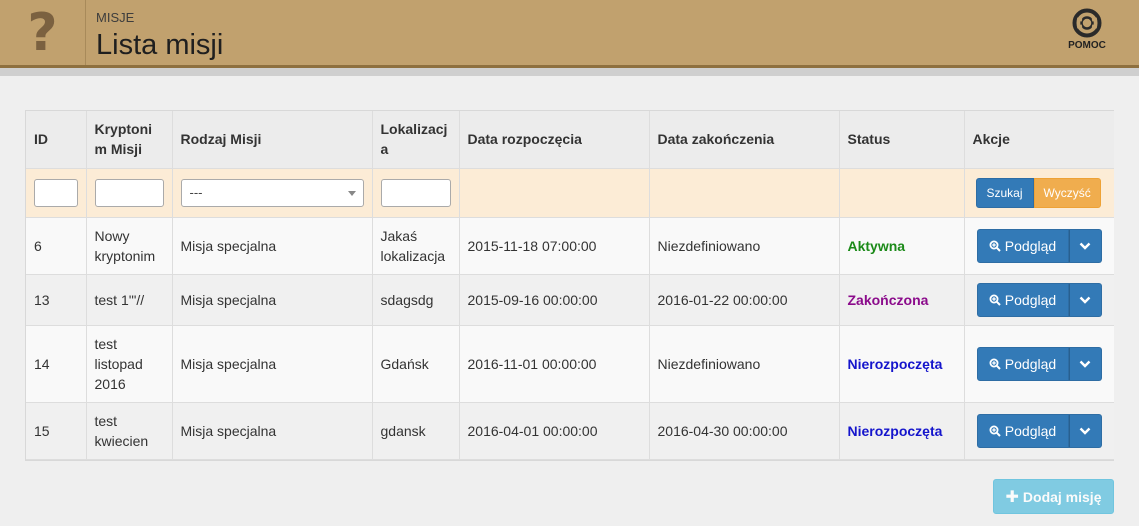 This screenshot has width=1139, height=526. Describe the element at coordinates (1087, 23) in the screenshot. I see `lifebuoy-icon` at that location.